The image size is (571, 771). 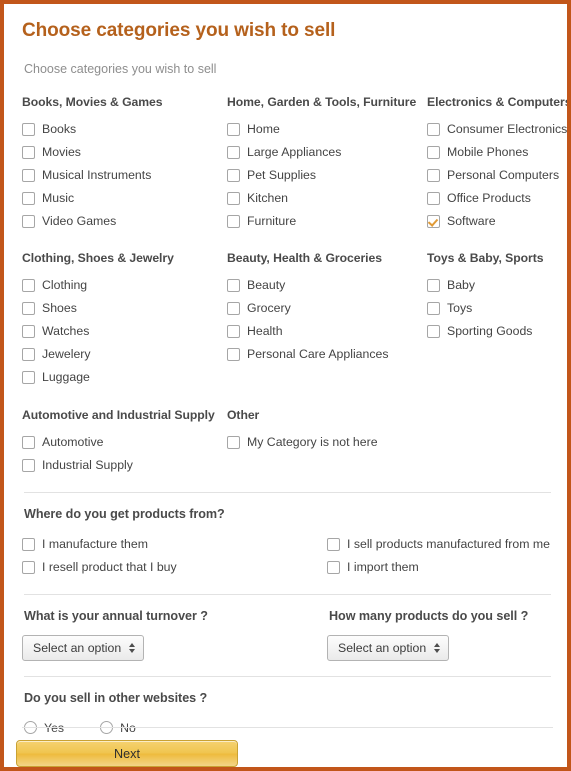 I want to click on checkbox-row-i-import-them: I import them, so click(x=440, y=567).